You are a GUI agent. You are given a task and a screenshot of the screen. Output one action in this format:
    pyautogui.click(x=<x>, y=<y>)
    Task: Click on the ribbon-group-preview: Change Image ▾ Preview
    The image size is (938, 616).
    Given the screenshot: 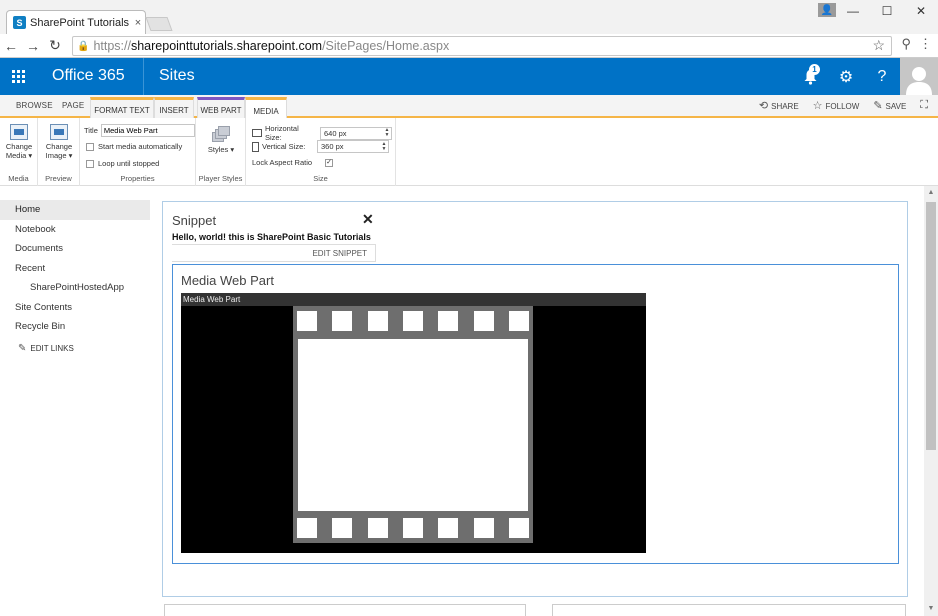 What is the action you would take?
    pyautogui.click(x=59, y=152)
    